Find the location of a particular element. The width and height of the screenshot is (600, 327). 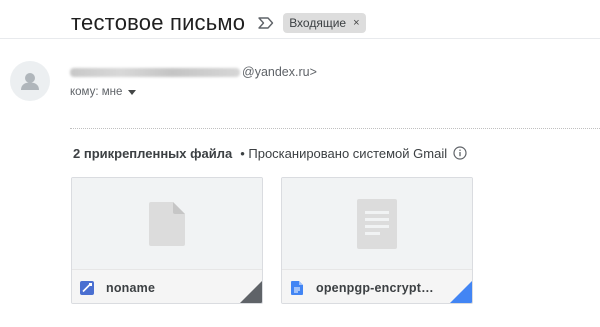

image-file-icon is located at coordinates (87, 287).